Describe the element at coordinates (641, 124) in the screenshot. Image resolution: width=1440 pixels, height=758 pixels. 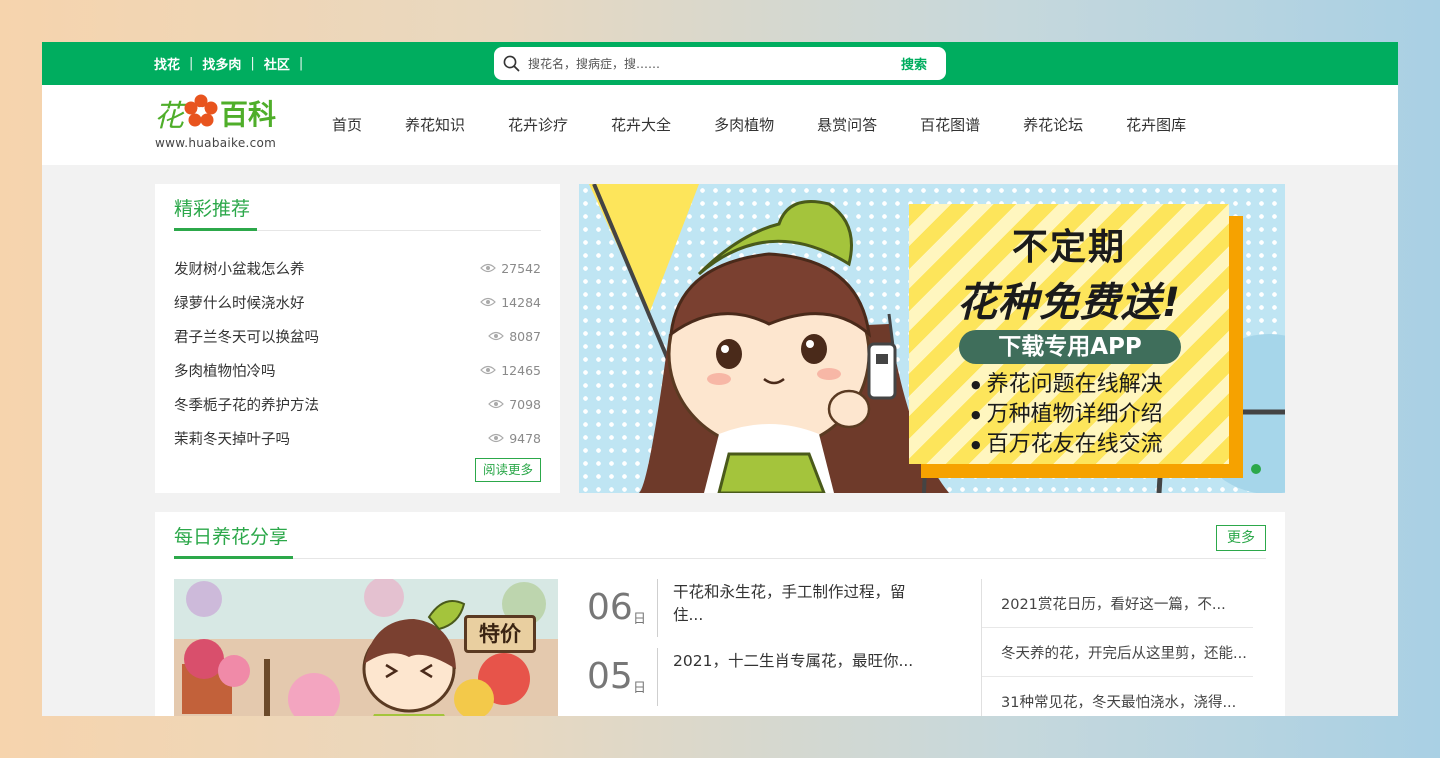
I see `nav-item-encyclopedia: 花卉大全` at that location.